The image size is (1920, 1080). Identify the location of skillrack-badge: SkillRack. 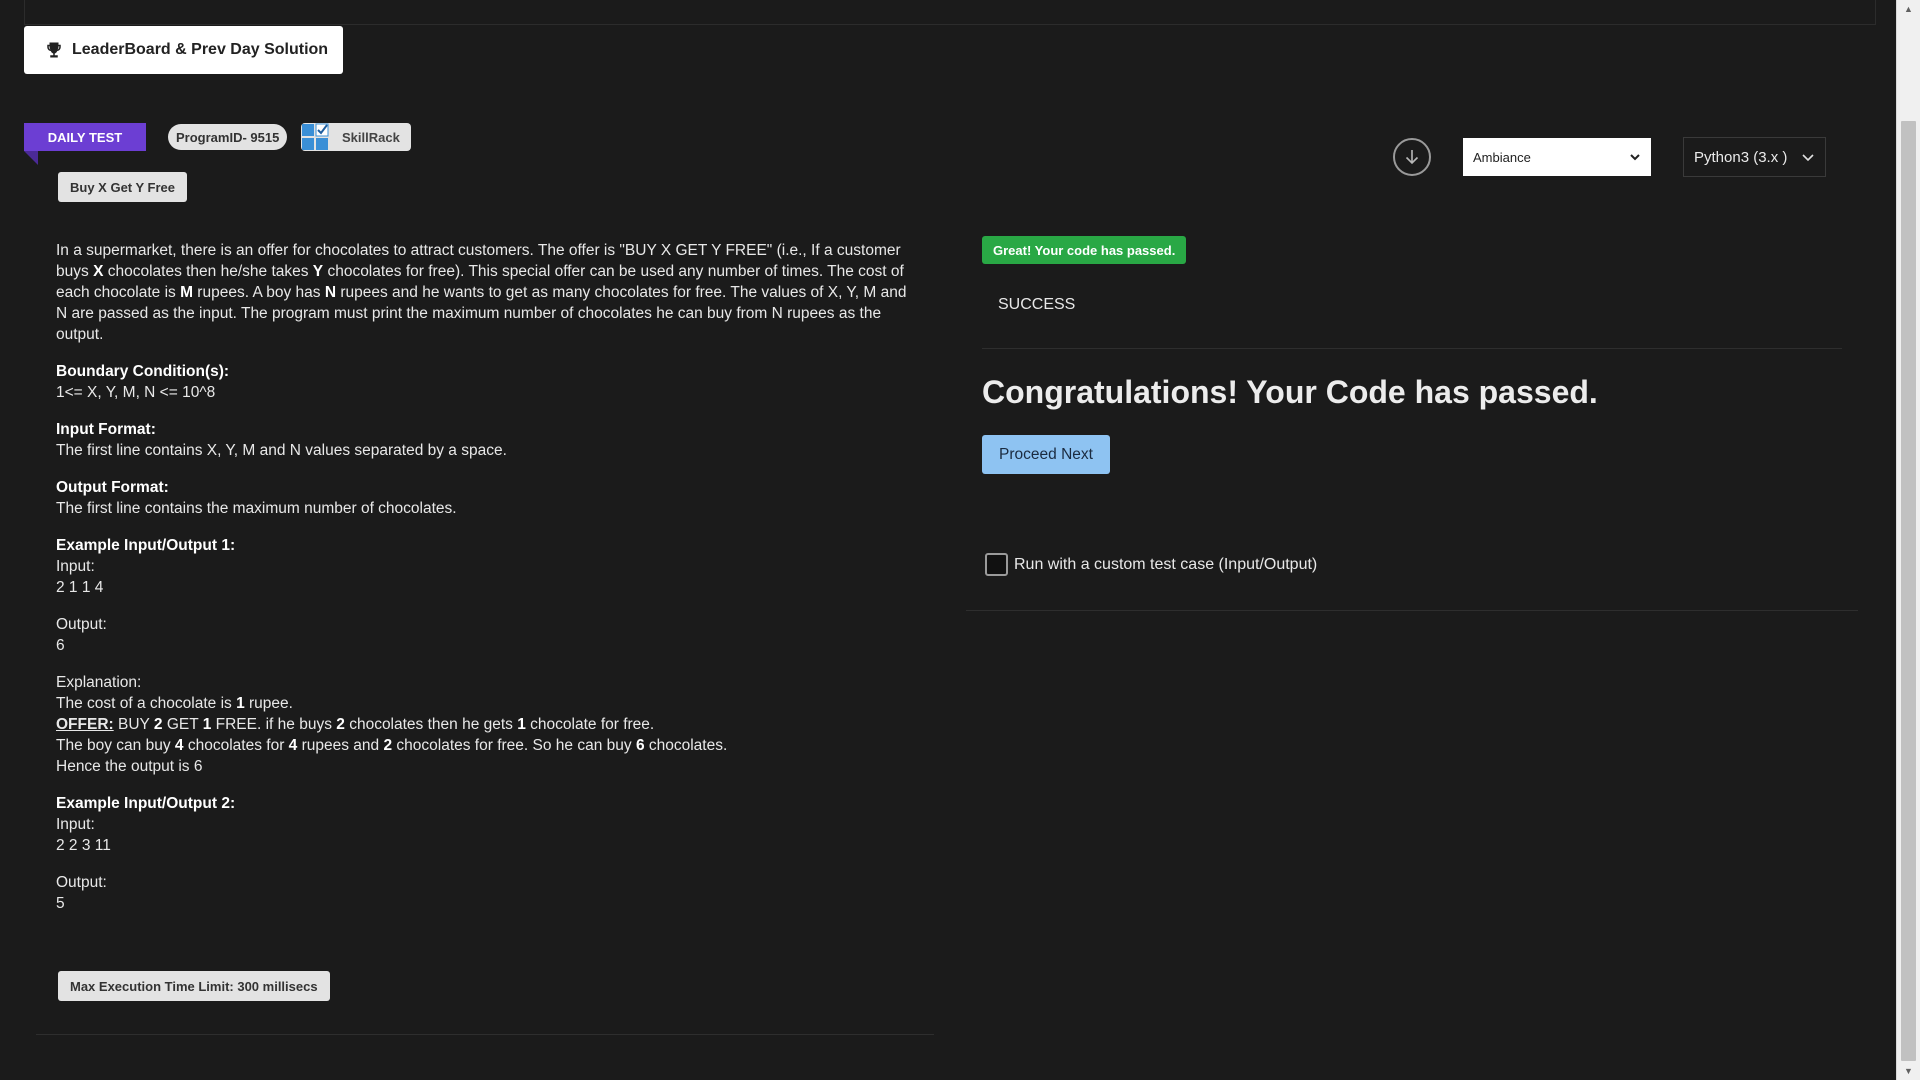
(356, 137).